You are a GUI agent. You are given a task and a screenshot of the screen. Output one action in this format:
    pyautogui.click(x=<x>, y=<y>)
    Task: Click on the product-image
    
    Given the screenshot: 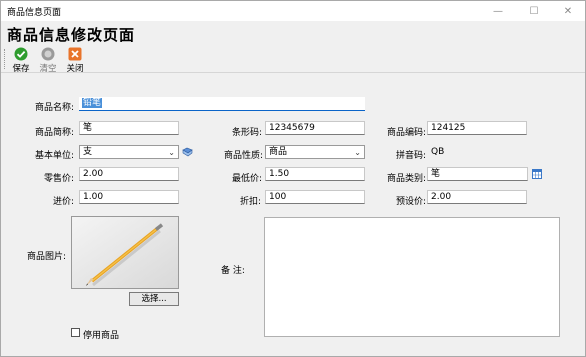 What is the action you would take?
    pyautogui.click(x=125, y=252)
    